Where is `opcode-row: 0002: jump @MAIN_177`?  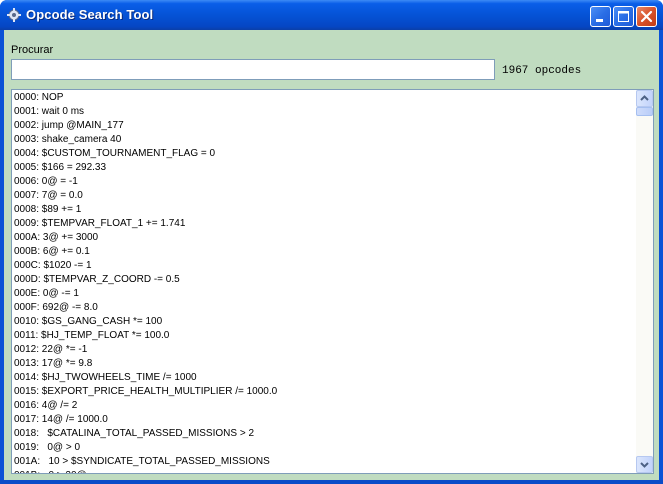 opcode-row: 0002: jump @MAIN_177 is located at coordinates (324, 126).